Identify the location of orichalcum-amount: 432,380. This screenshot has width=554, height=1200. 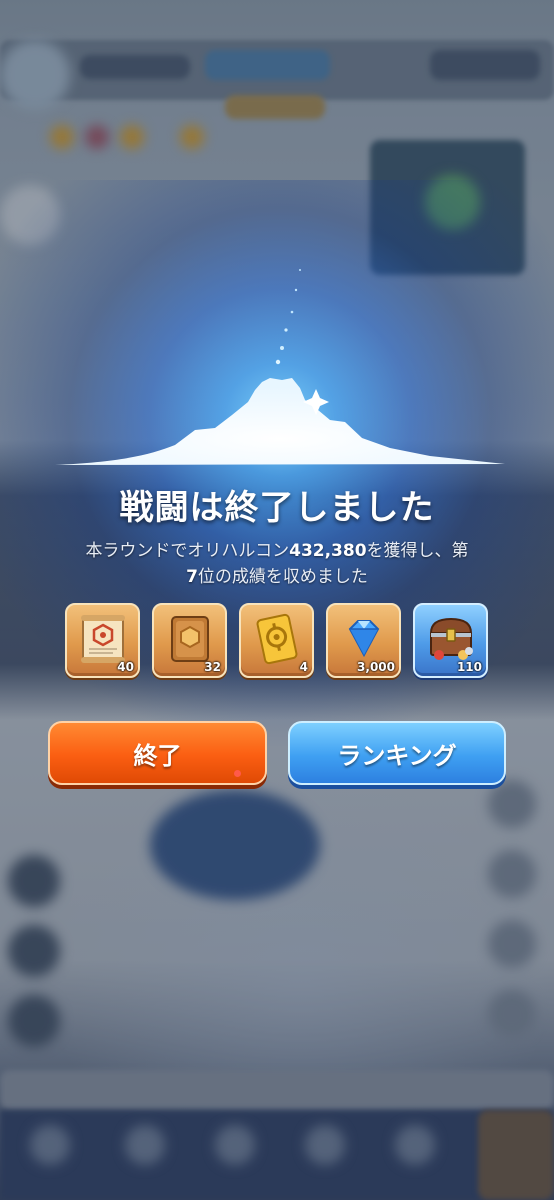
(328, 551).